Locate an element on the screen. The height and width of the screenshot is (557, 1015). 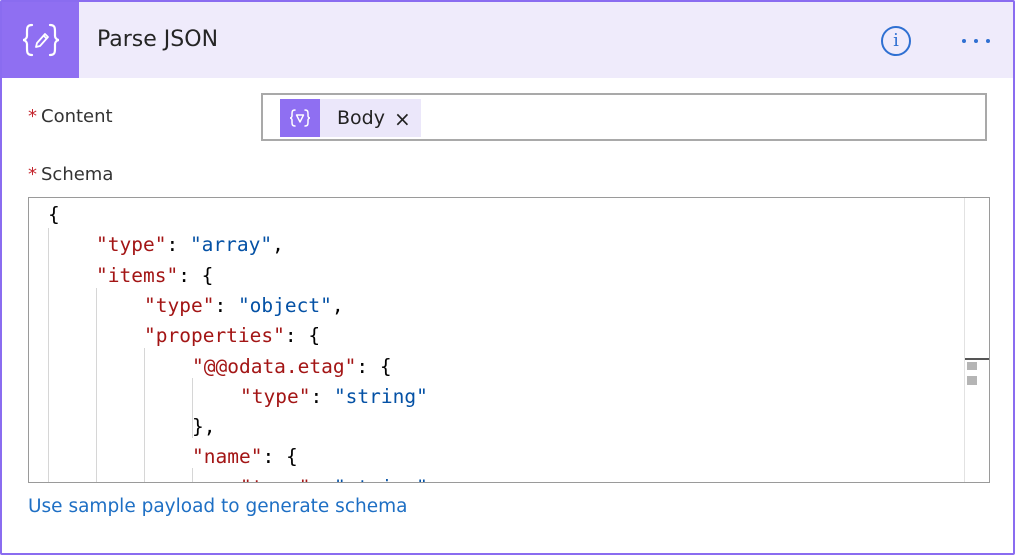
json-string-value: "object" is located at coordinates (284, 305).